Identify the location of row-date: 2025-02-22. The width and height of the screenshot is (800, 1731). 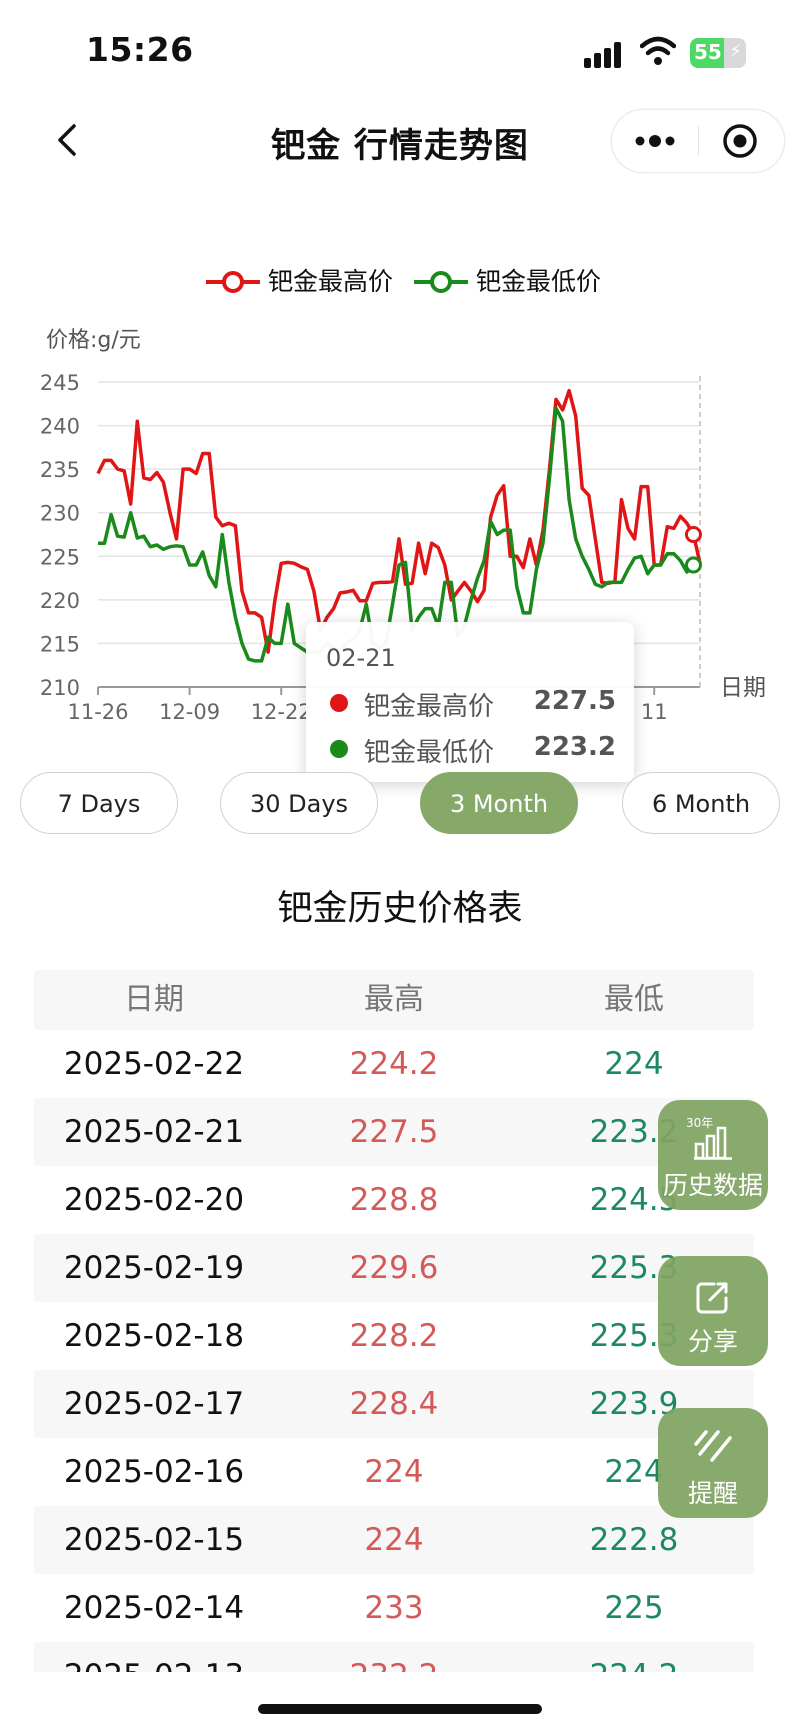
(154, 1064).